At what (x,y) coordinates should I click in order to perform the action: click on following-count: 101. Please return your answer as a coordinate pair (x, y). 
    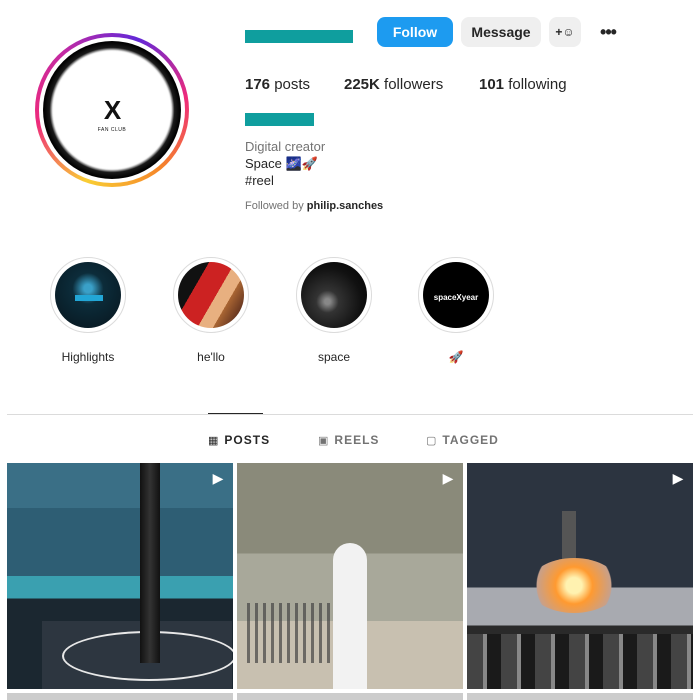
    Looking at the image, I should click on (492, 84).